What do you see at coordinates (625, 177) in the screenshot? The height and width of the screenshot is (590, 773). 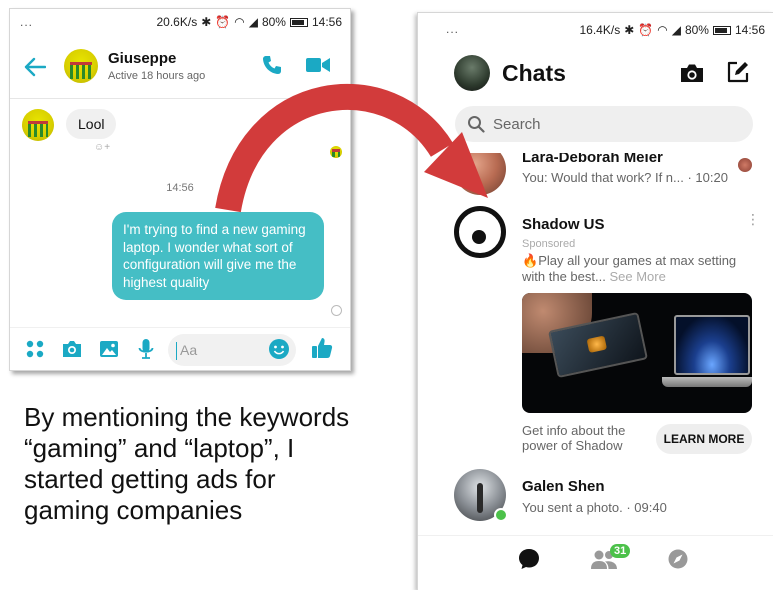 I see `message-preview: You: Would that work? If n... · 10:20` at bounding box center [625, 177].